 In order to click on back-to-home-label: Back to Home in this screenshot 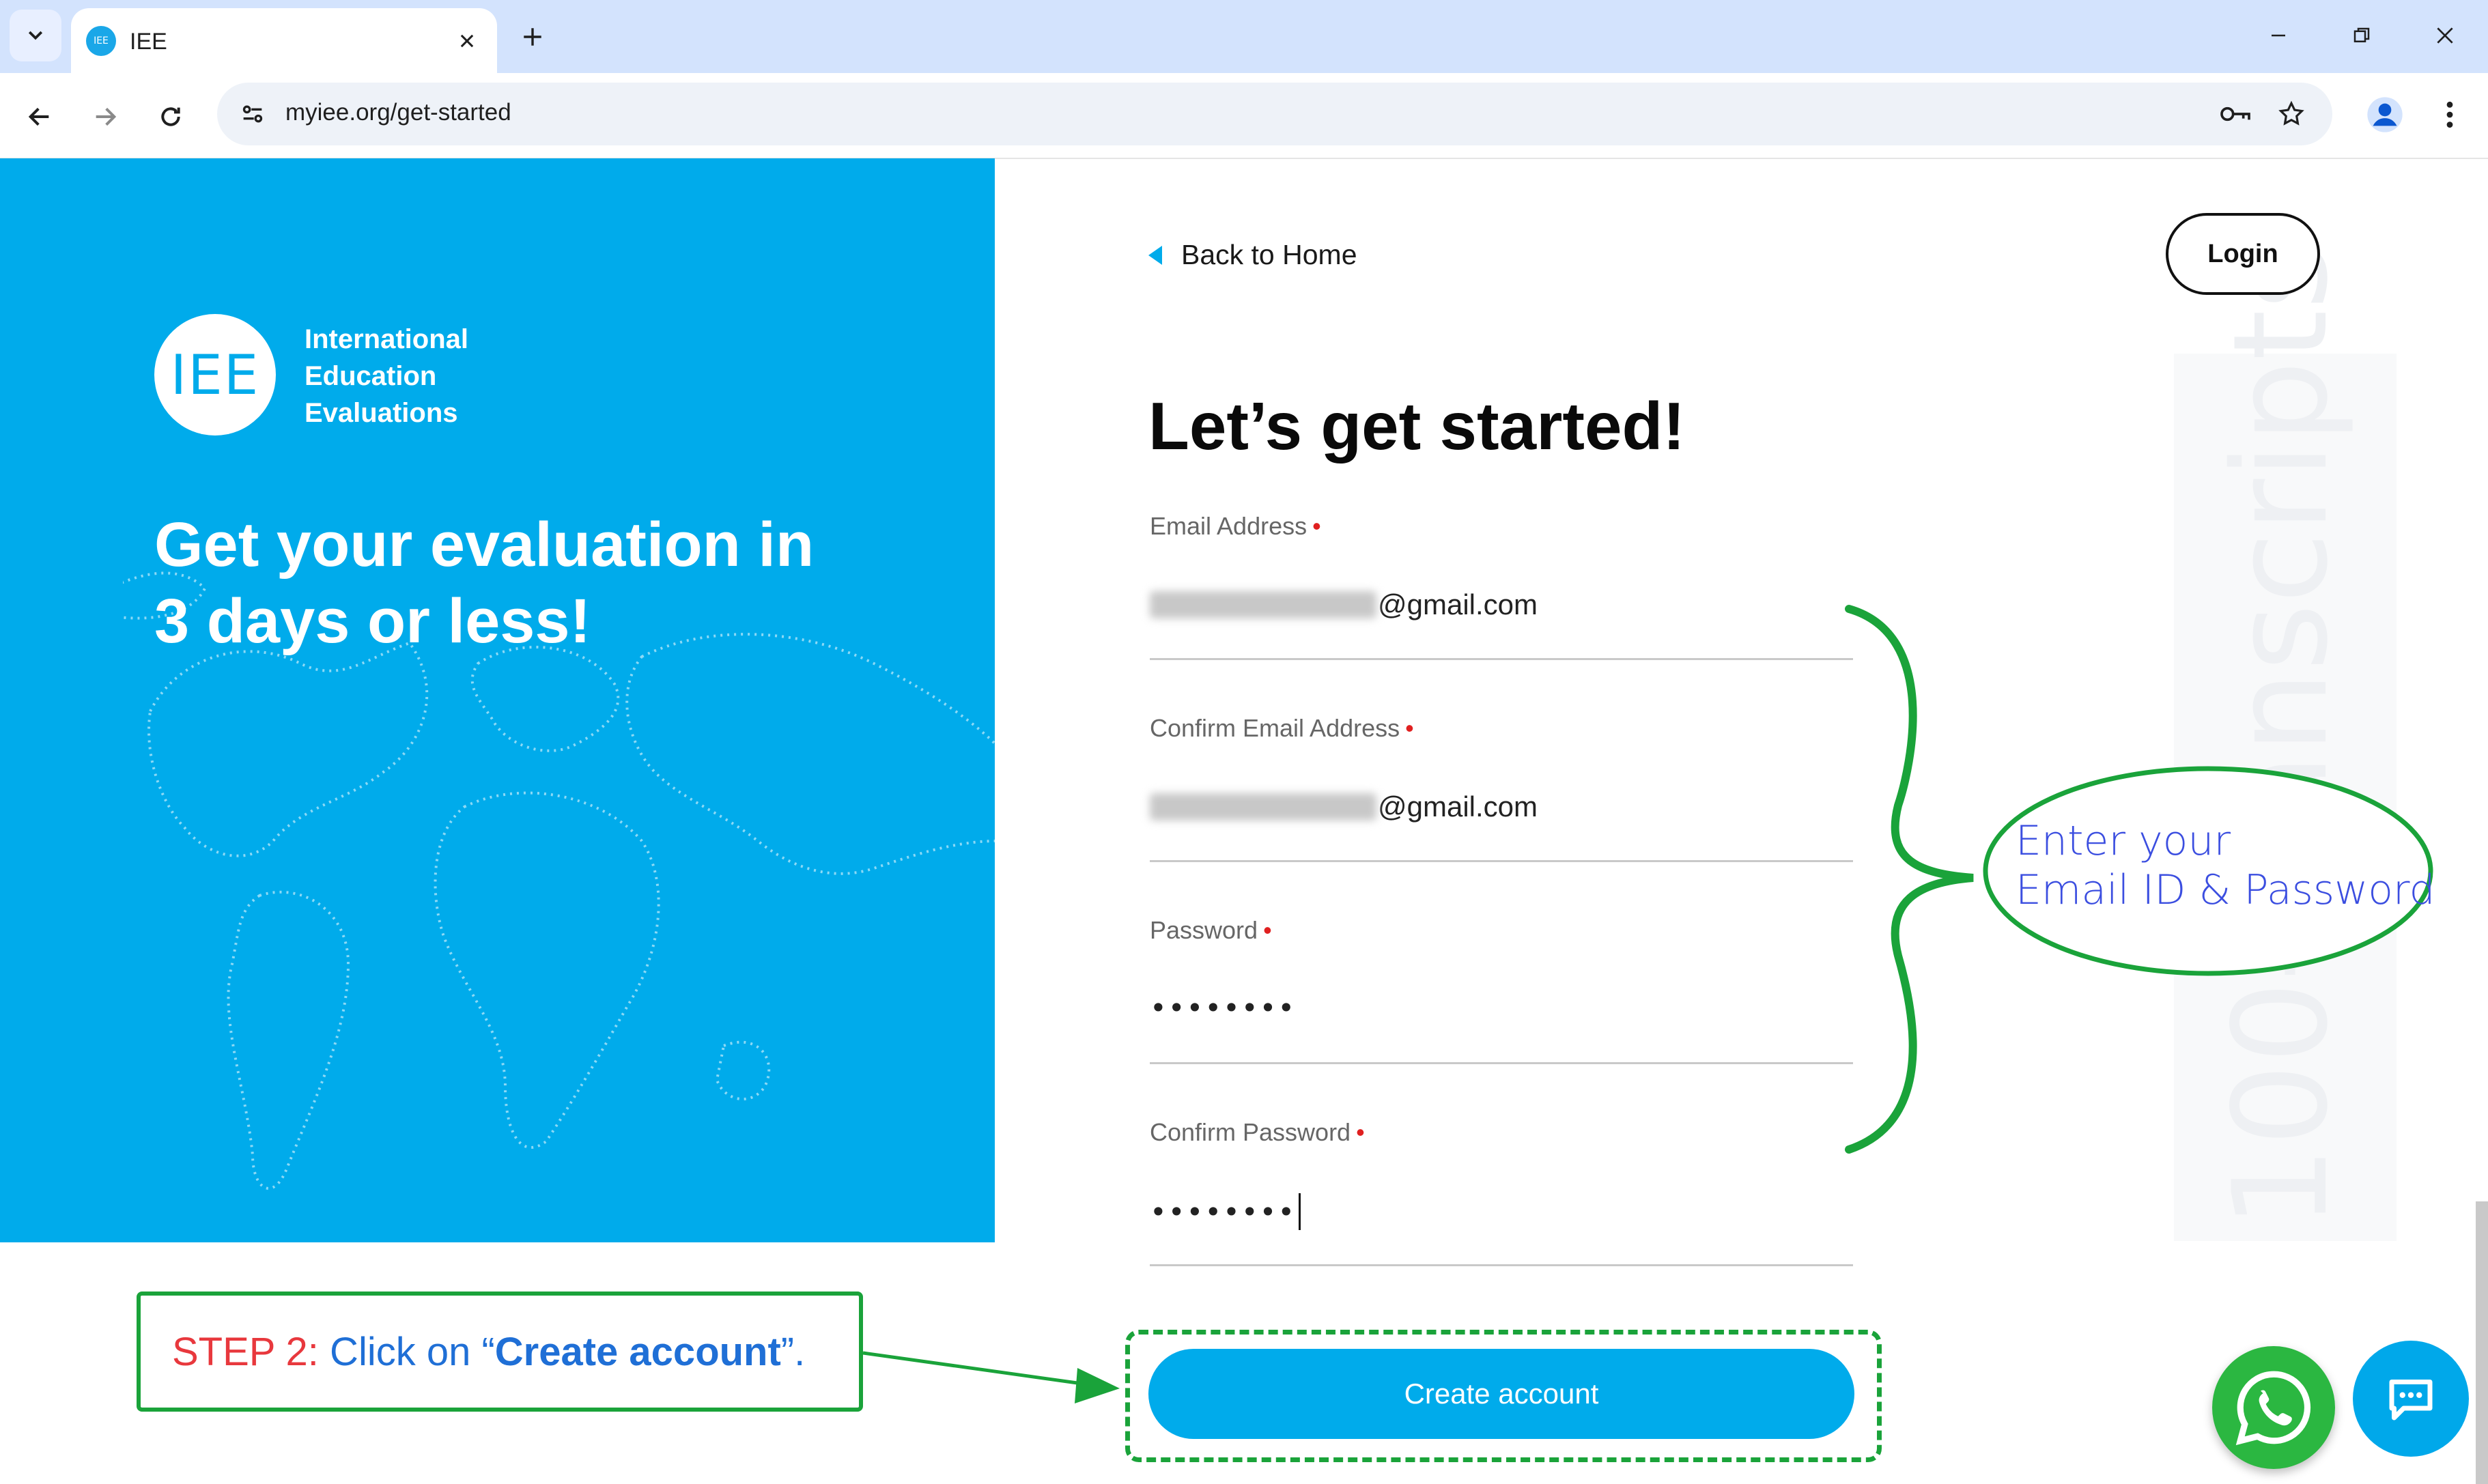, I will do `click(1269, 254)`.